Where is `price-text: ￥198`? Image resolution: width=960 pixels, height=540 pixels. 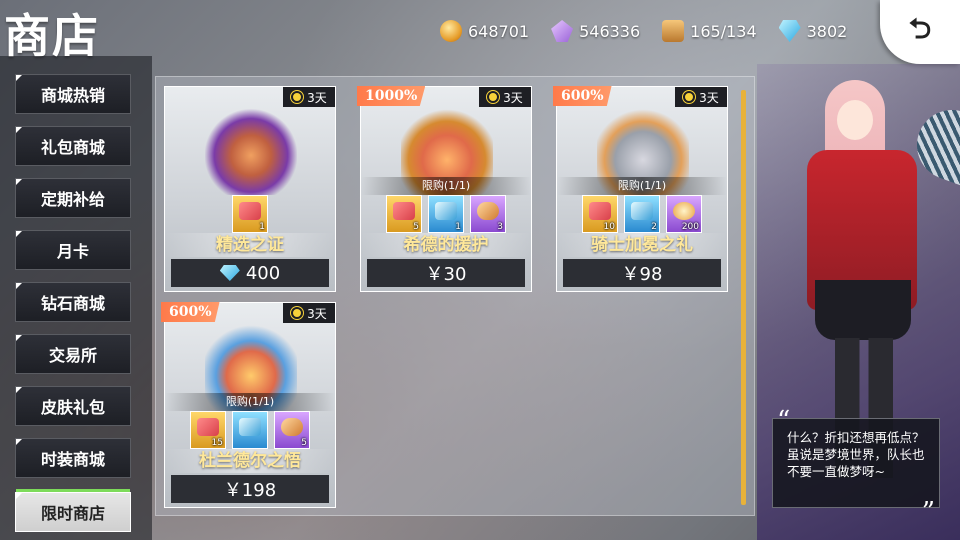 price-text: ￥198 is located at coordinates (250, 490).